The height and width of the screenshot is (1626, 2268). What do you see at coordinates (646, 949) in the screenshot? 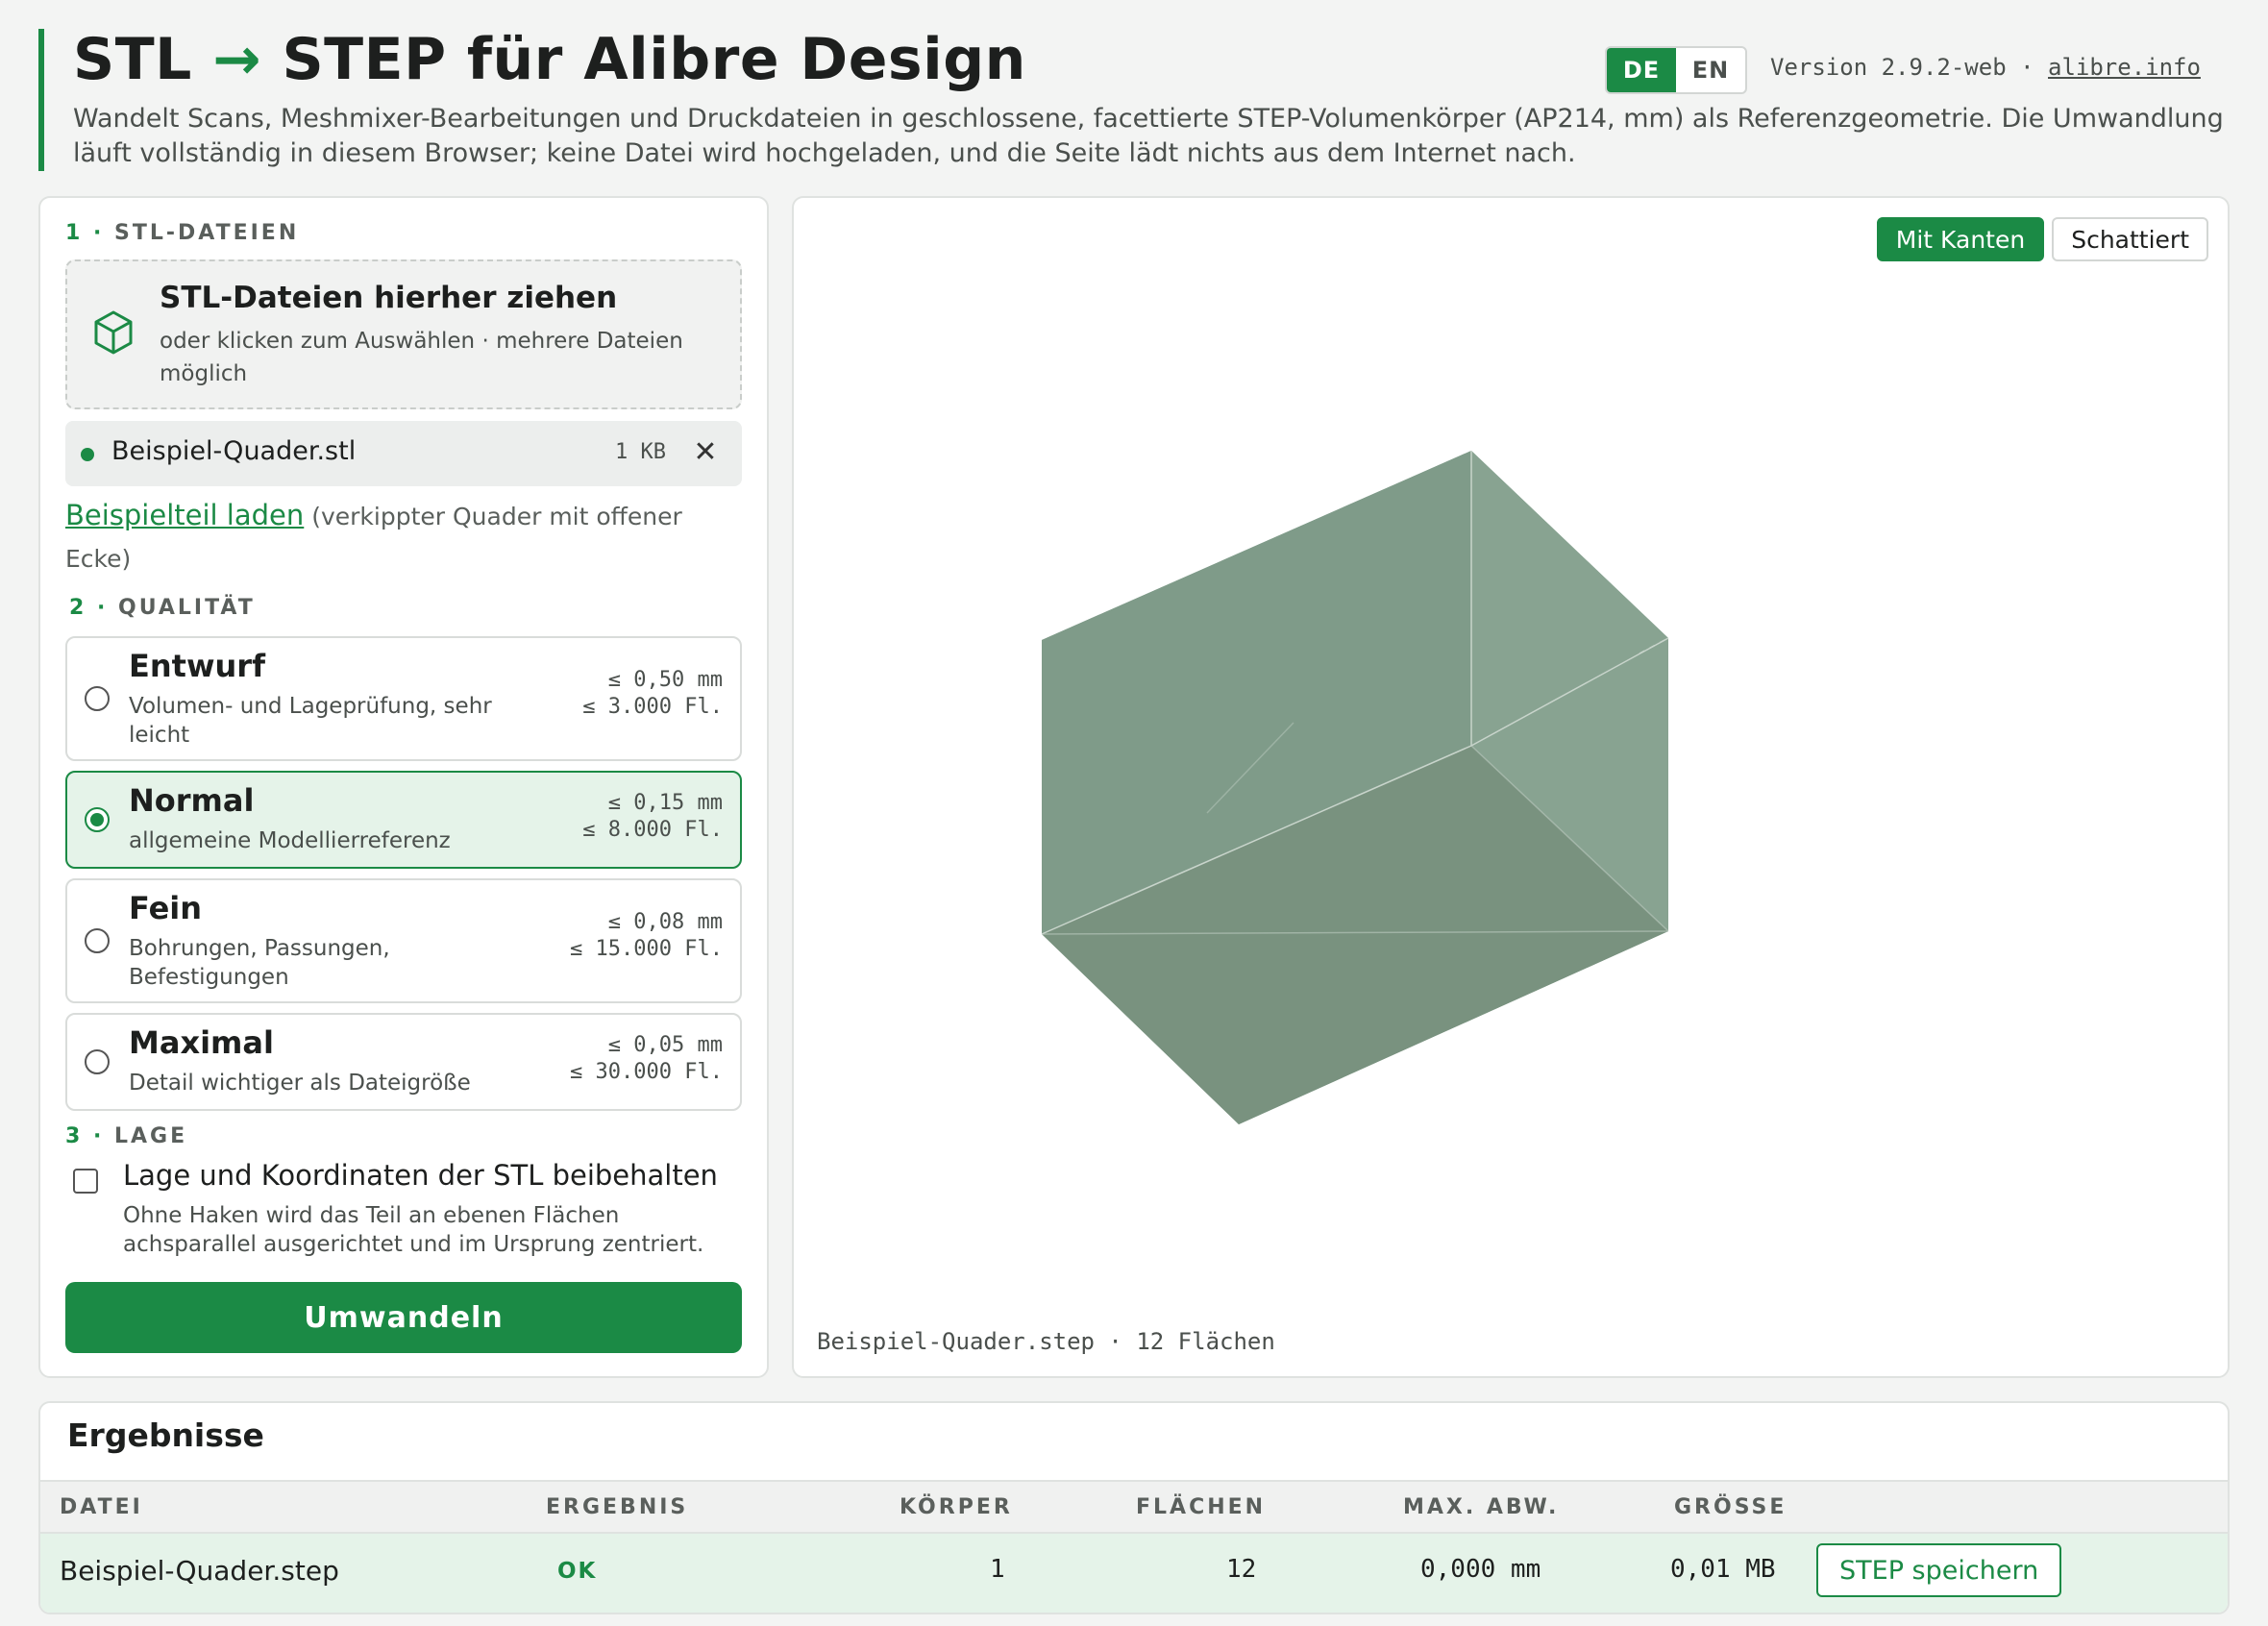
I see `quality-faces: ≤ 15.000 Fl.` at bounding box center [646, 949].